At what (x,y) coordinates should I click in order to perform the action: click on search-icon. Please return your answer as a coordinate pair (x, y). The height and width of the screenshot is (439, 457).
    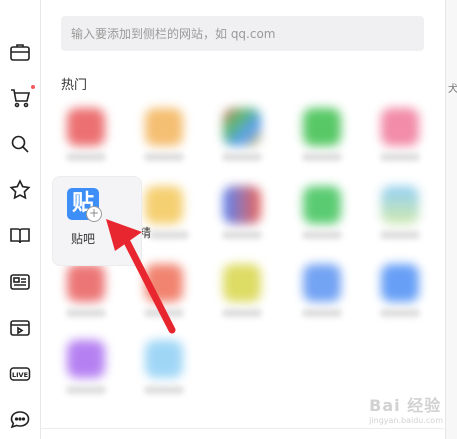
    Looking at the image, I should click on (20, 144).